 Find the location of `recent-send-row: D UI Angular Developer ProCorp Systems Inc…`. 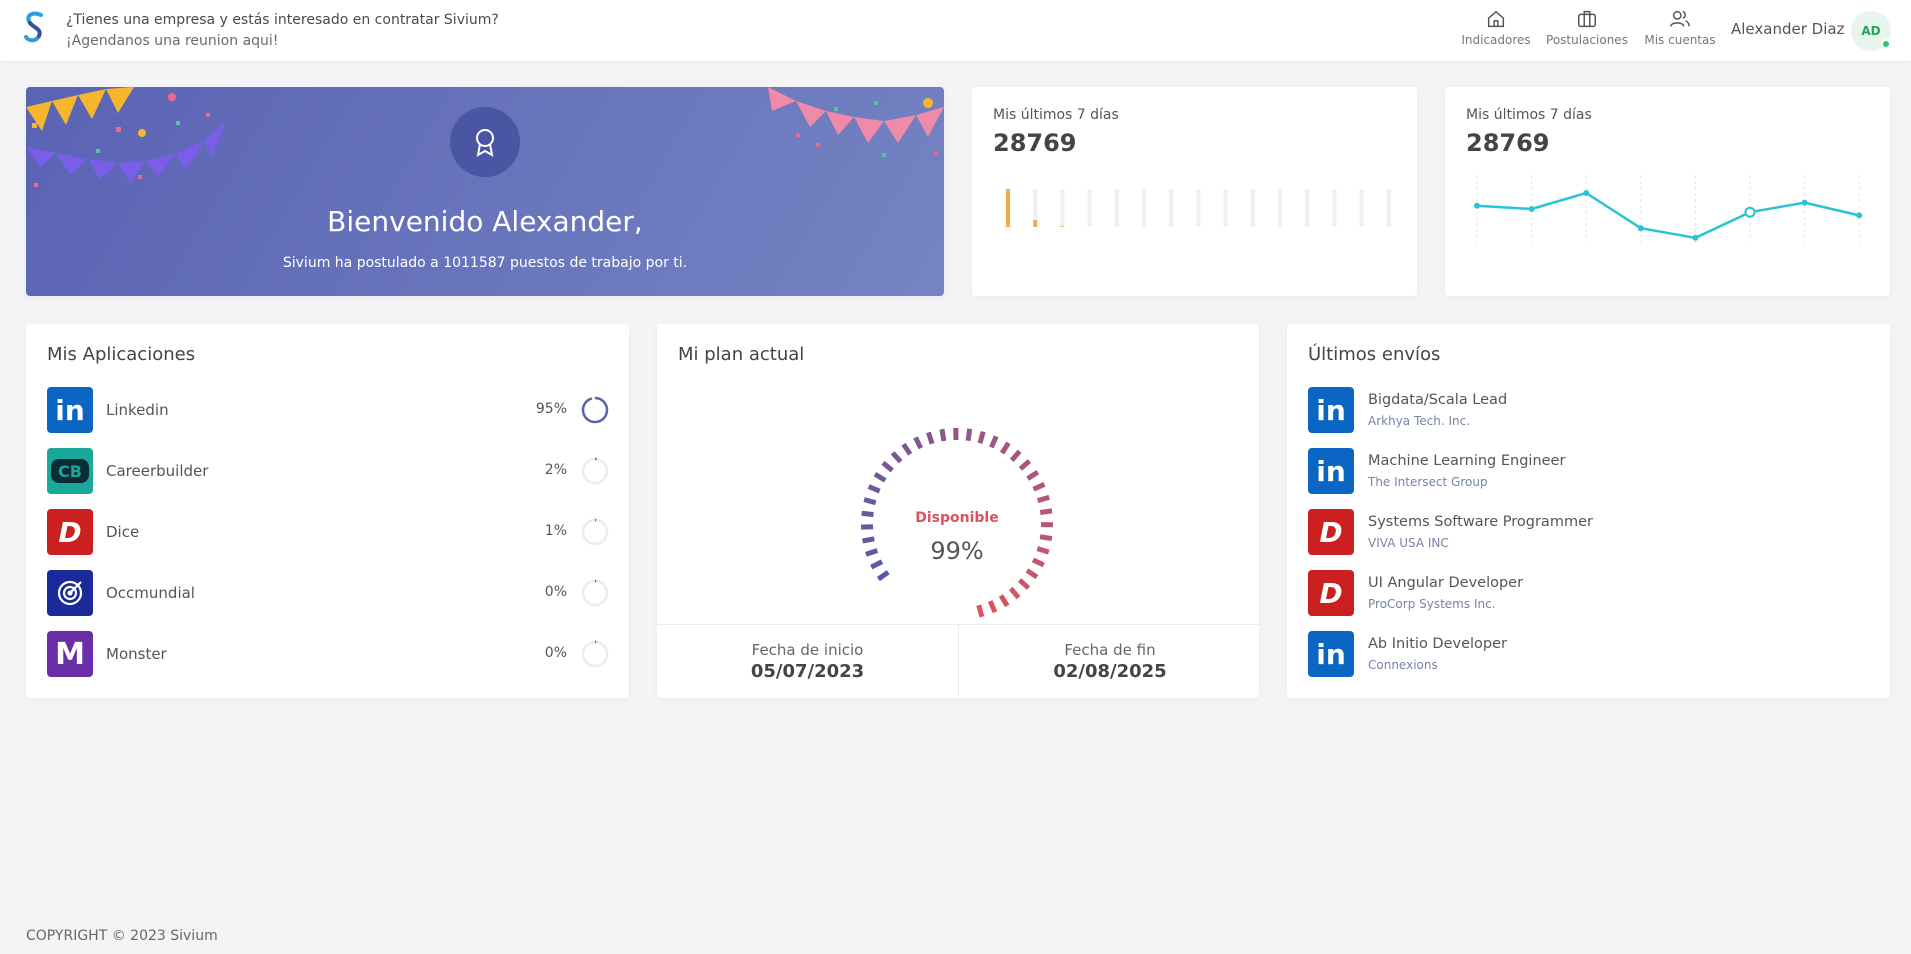

recent-send-row: D UI Angular Developer ProCorp Systems Inc… is located at coordinates (1588, 593).